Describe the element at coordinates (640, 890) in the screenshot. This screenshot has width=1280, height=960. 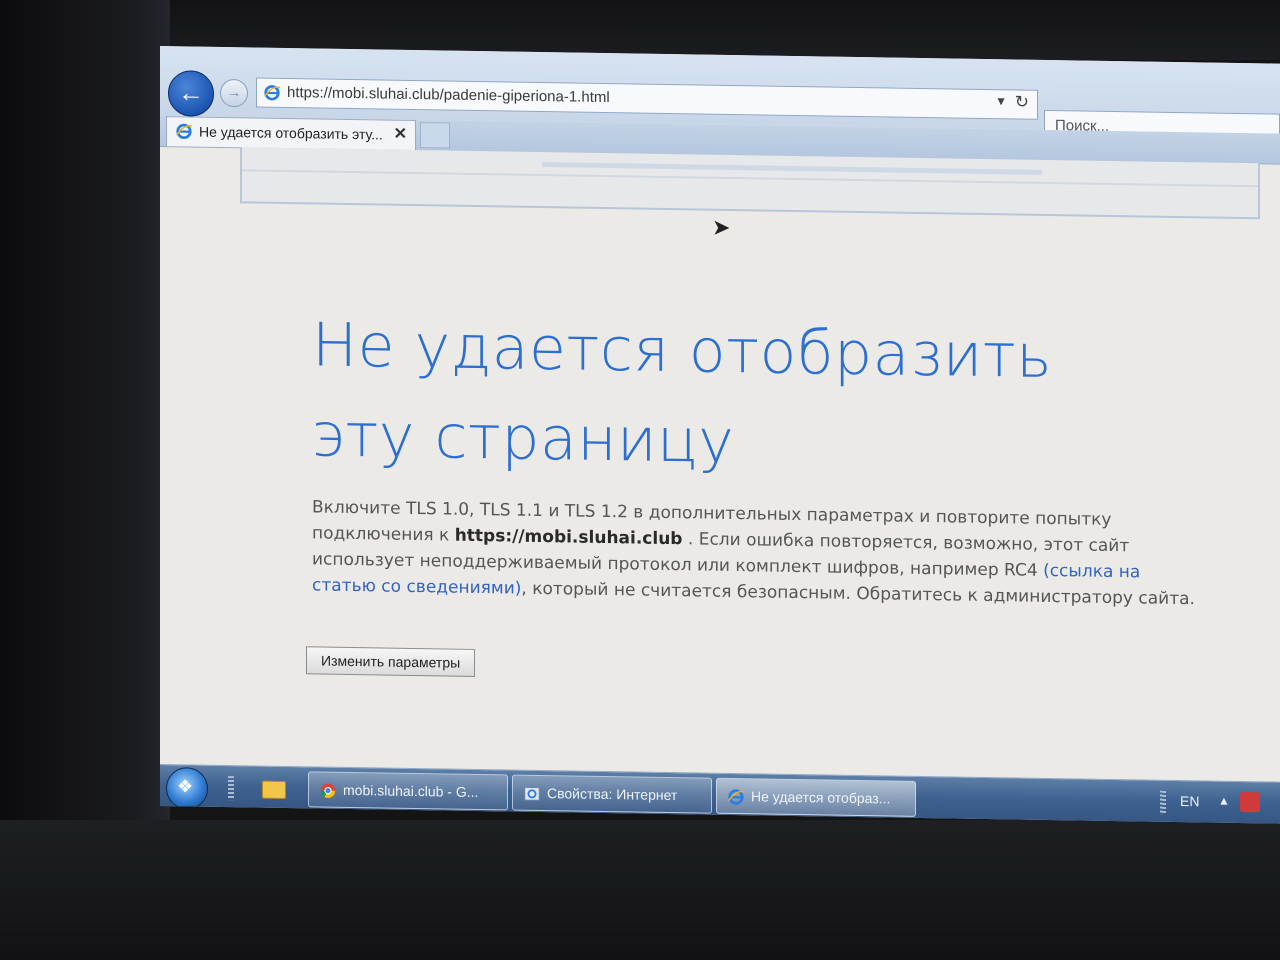
I see `monitor-bezel-bottom` at that location.